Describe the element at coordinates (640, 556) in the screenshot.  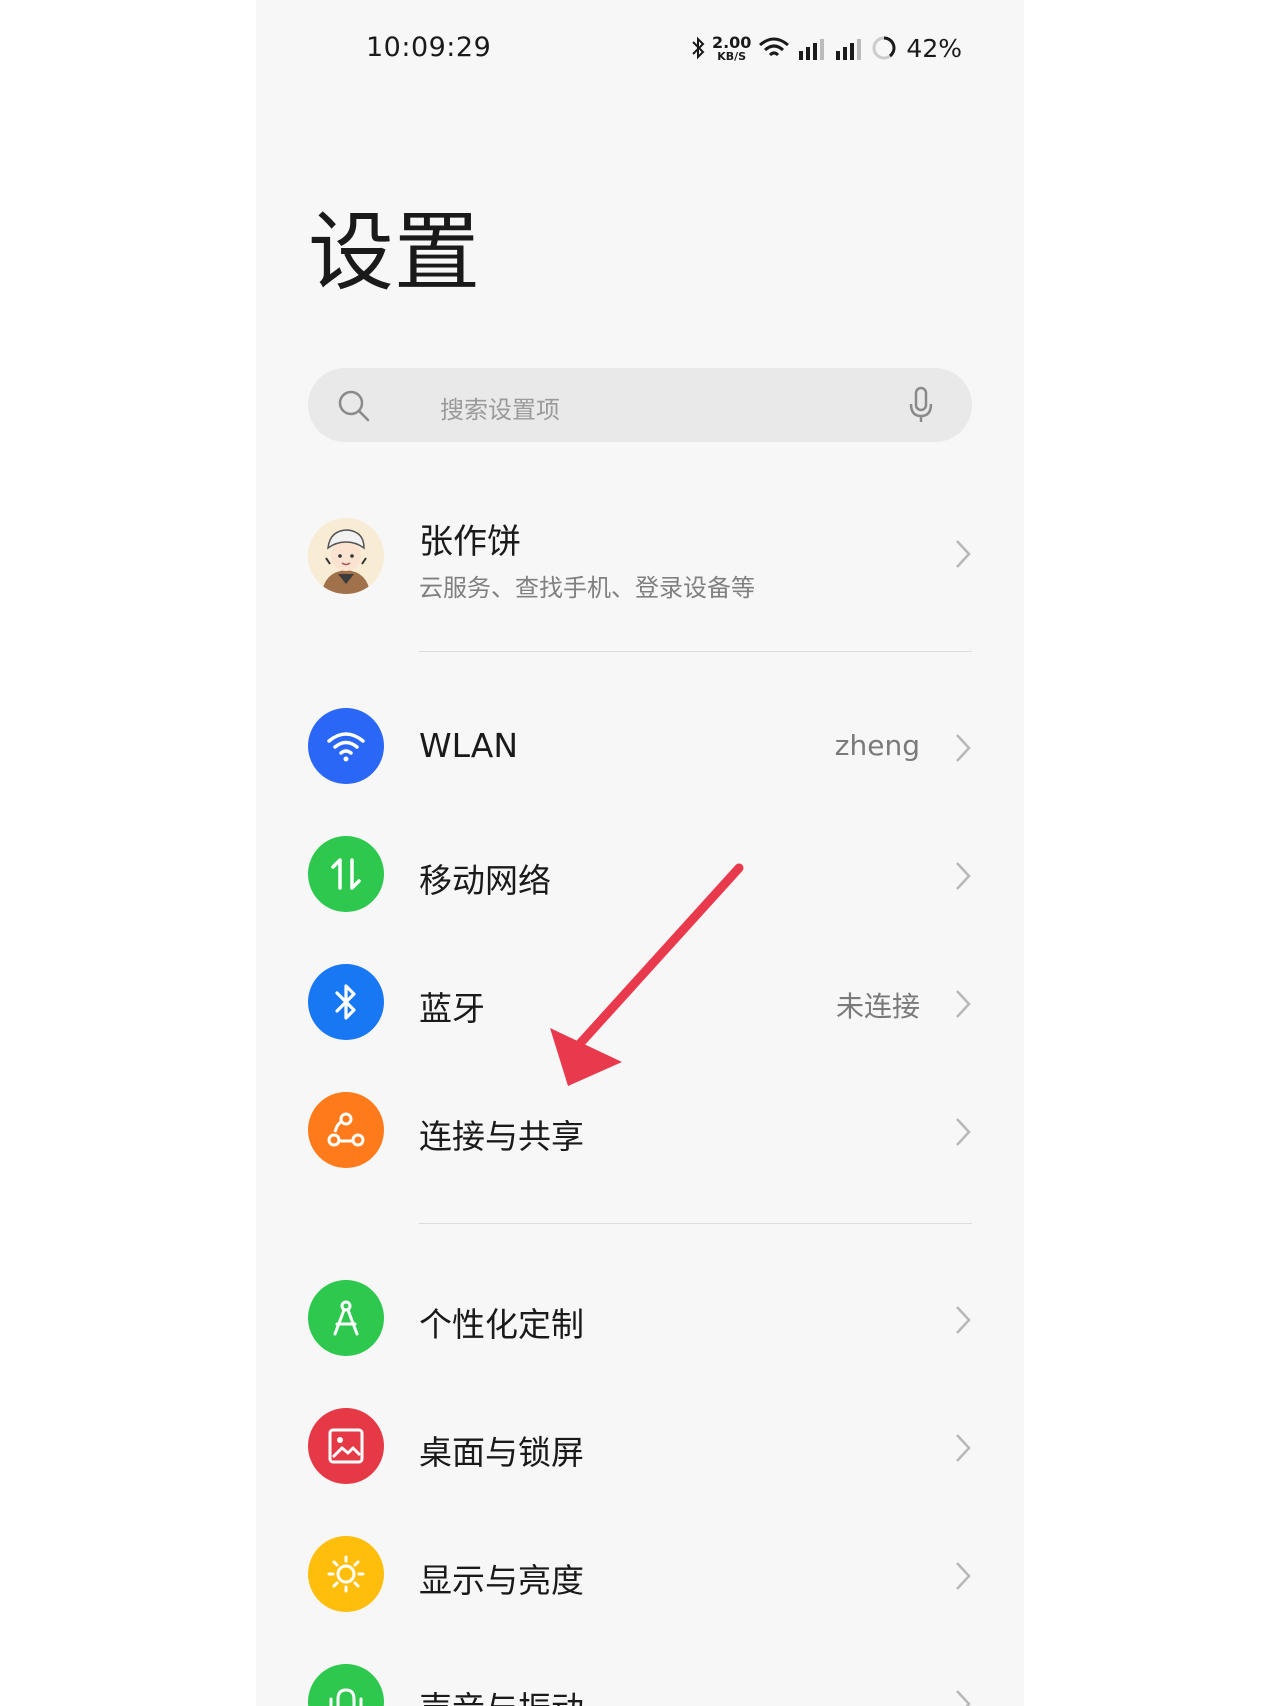
I see `account-row: 张作饼 云服务、查找手机、登录设备等` at that location.